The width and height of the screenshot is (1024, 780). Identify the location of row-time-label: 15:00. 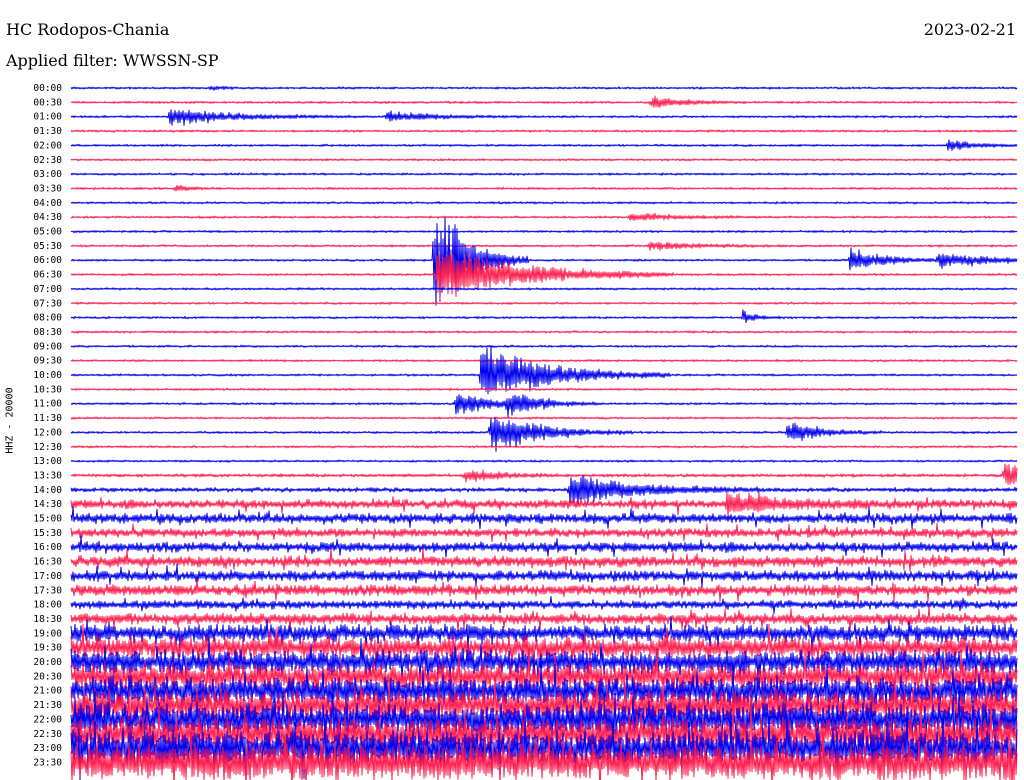
(47, 519).